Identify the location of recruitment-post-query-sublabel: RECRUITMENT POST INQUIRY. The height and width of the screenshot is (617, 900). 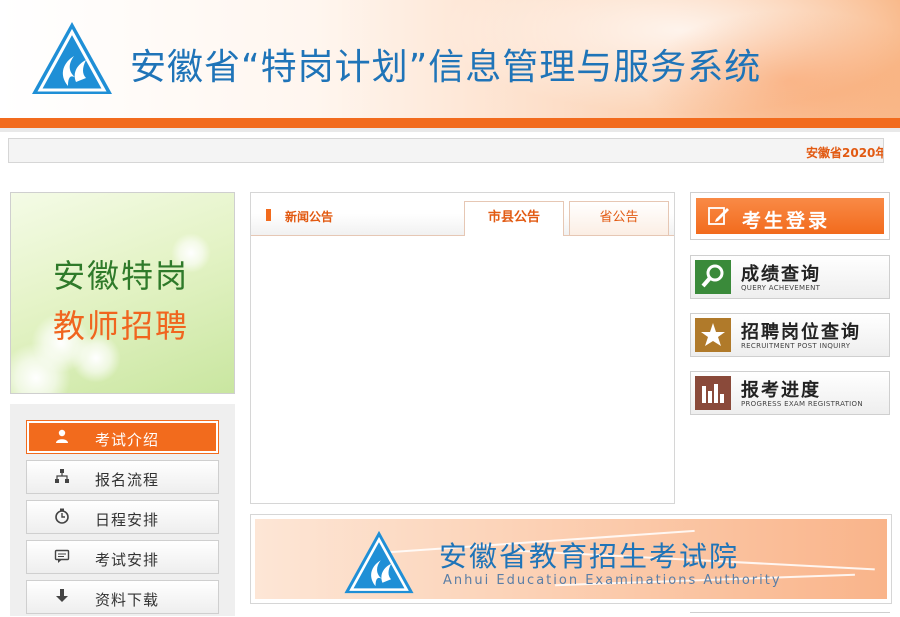
(796, 346).